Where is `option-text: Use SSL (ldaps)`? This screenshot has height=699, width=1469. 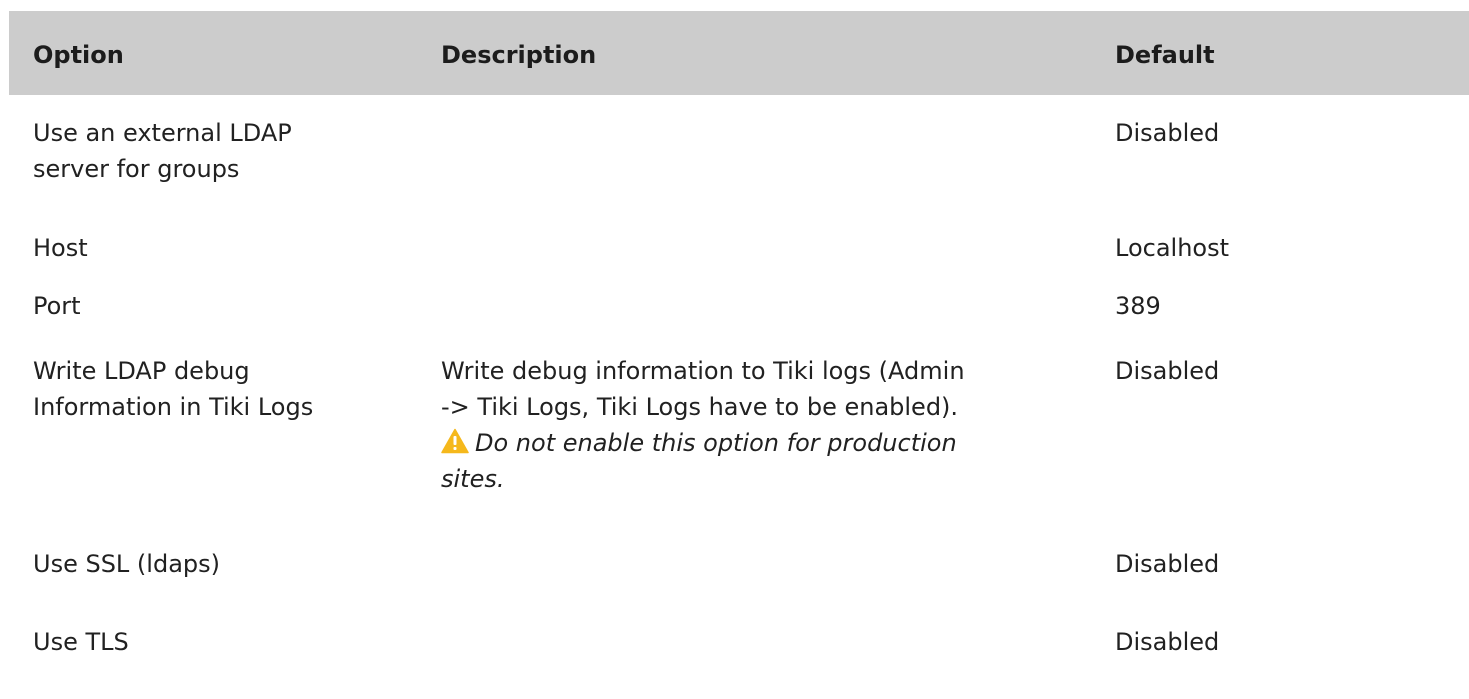
option-text: Use SSL (ldaps) is located at coordinates (127, 564).